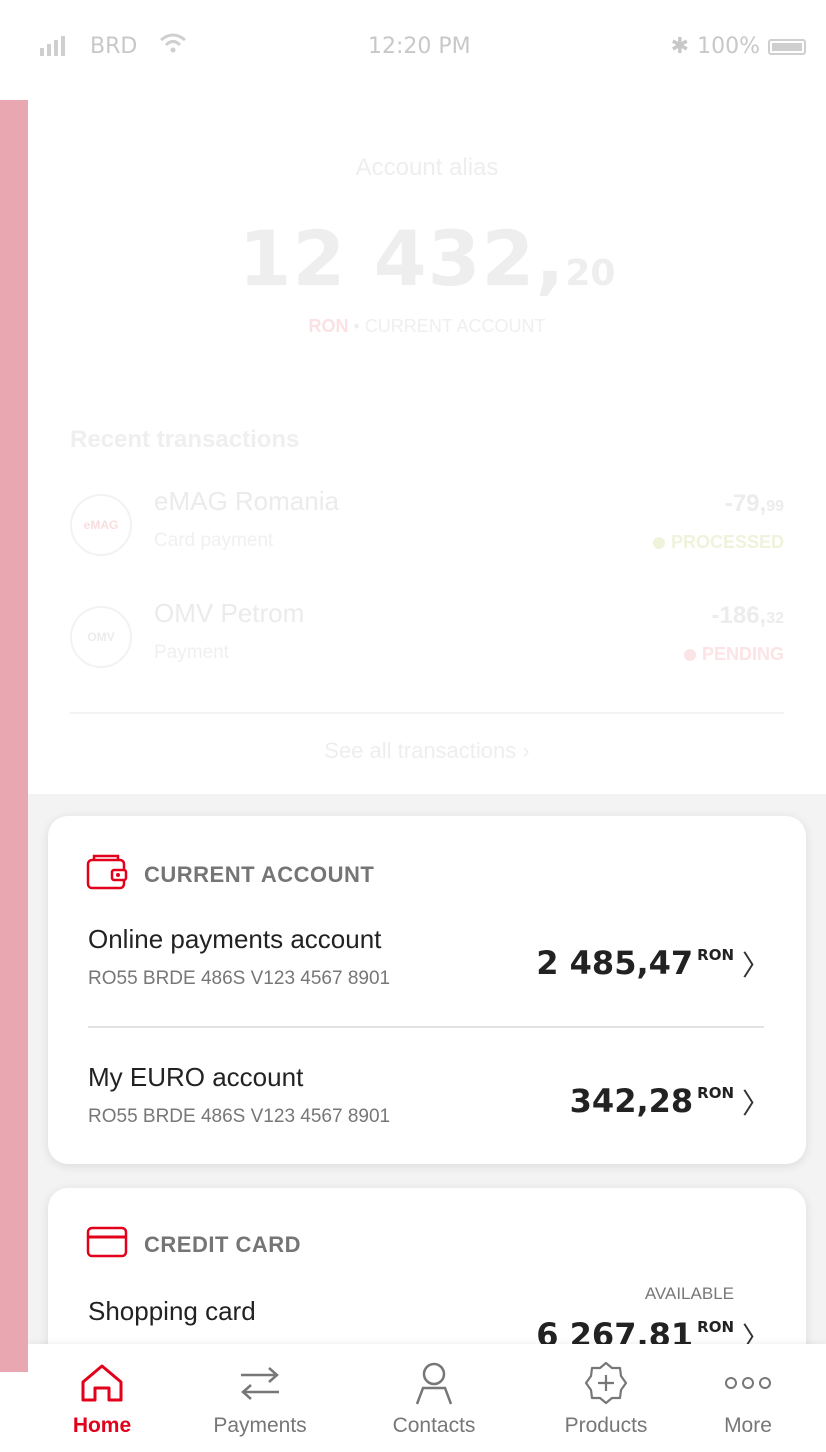 This screenshot has width=826, height=1452. Describe the element at coordinates (748, 1425) in the screenshot. I see `tab-label: More` at that location.